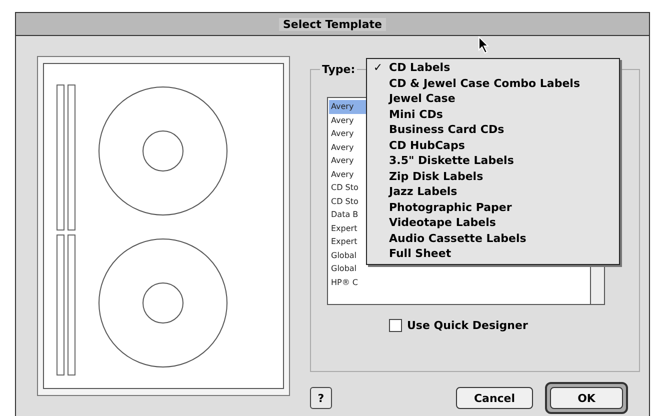 The image size is (658, 416). Describe the element at coordinates (493, 145) in the screenshot. I see `menu-item: CD HubCaps` at that location.